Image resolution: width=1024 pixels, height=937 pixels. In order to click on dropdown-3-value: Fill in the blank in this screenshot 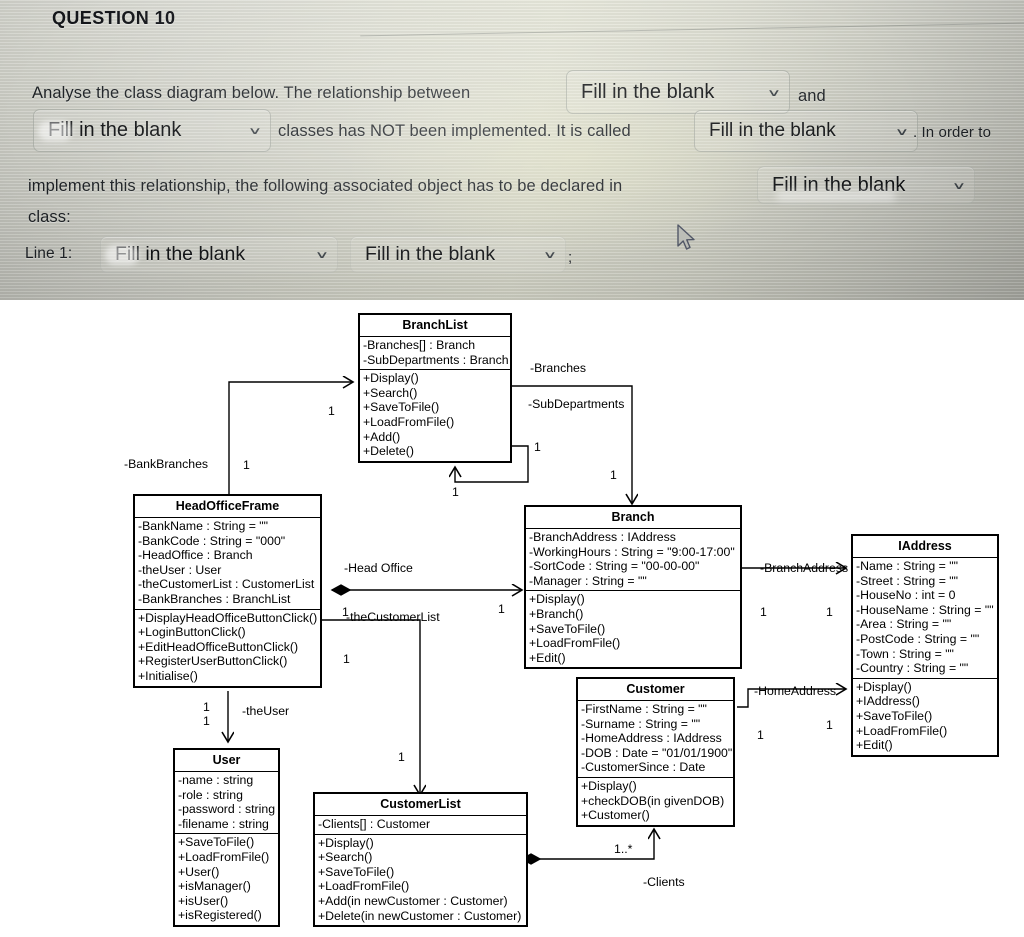, I will do `click(772, 130)`.